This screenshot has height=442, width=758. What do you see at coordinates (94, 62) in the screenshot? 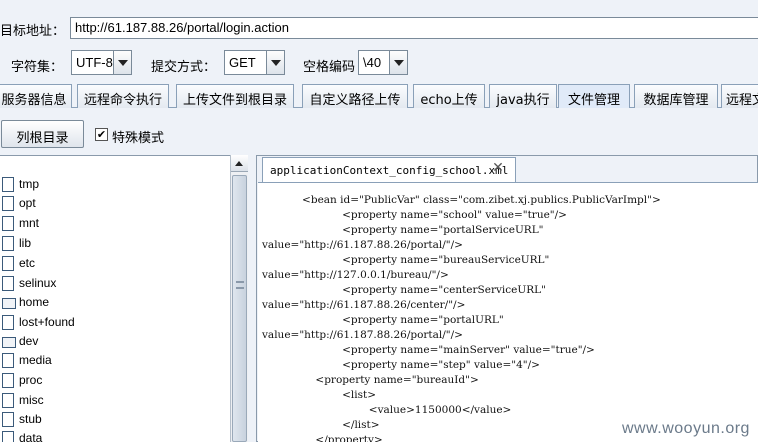
I see `charset-value: UTF-8` at bounding box center [94, 62].